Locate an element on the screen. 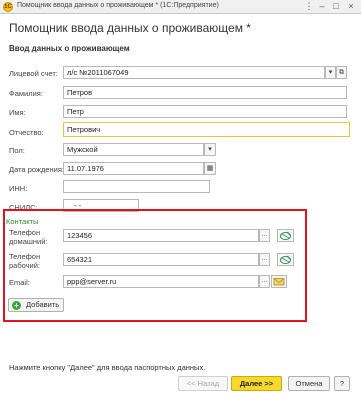 Image resolution: width=361 pixels, height=400 pixels. account-label: Лицевой счет: is located at coordinates (33, 73).